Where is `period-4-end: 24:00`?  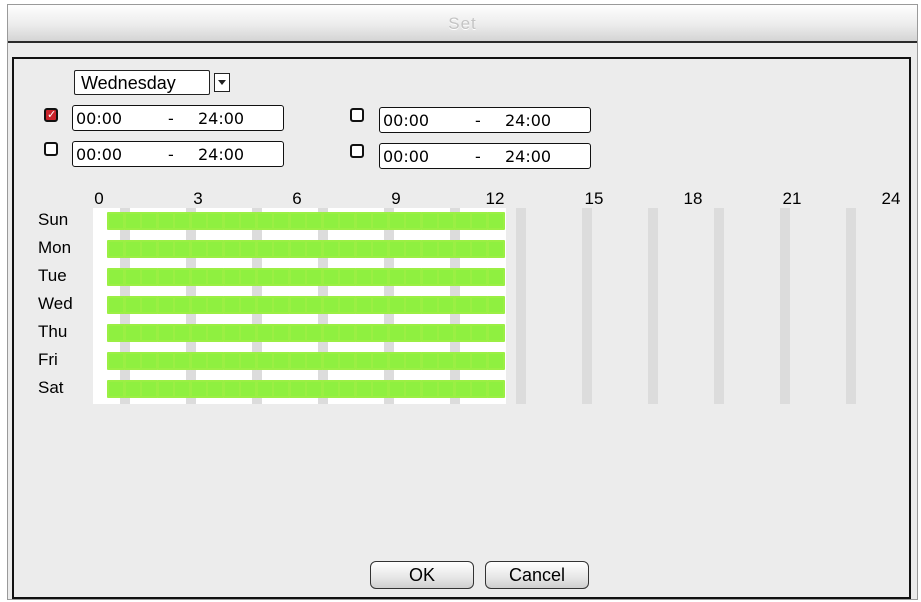 period-4-end: 24:00 is located at coordinates (528, 156).